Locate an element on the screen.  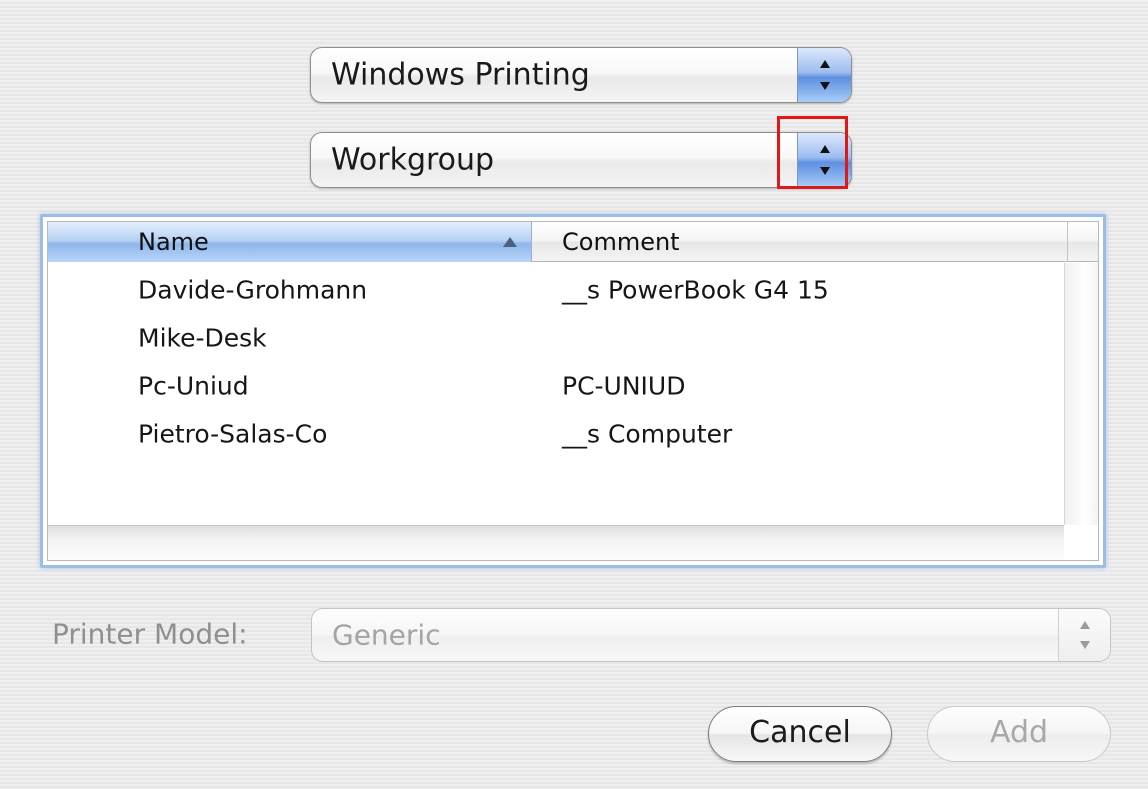
row-name: Pietro-Salas-Co is located at coordinates (233, 434).